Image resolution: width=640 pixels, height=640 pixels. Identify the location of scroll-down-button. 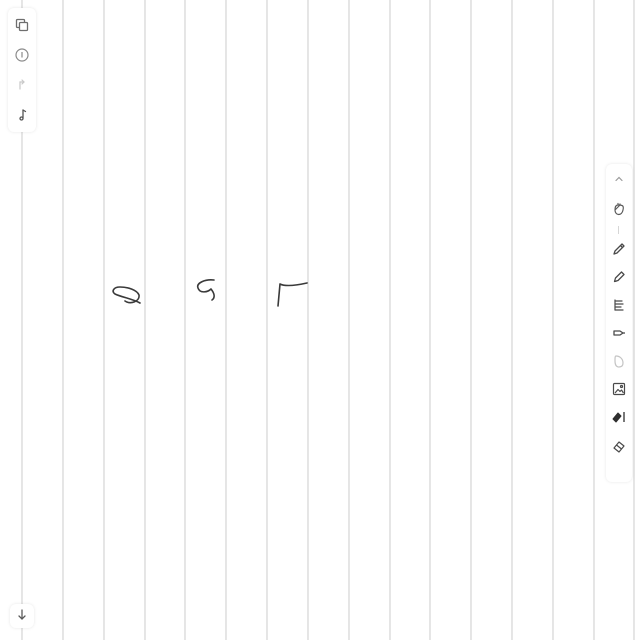
(22, 616).